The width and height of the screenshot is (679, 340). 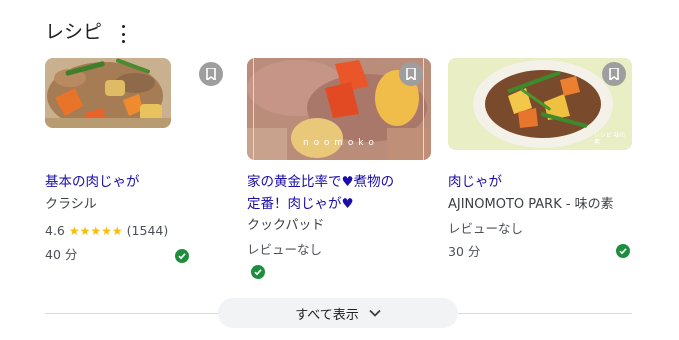 What do you see at coordinates (61, 254) in the screenshot?
I see `recipe-time-1: 40 分` at bounding box center [61, 254].